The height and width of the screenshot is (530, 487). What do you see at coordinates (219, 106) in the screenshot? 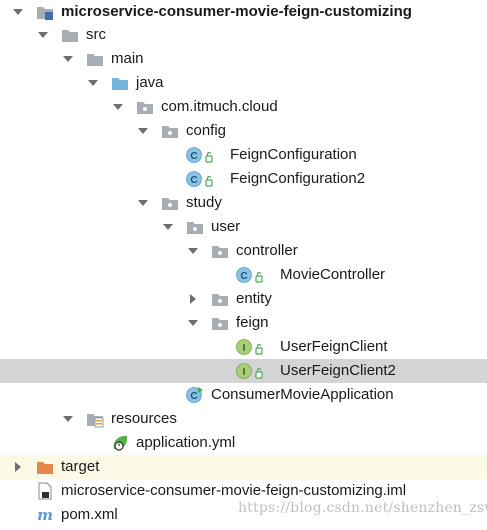
I see `tree-row-label: com.itmuch.cloud` at bounding box center [219, 106].